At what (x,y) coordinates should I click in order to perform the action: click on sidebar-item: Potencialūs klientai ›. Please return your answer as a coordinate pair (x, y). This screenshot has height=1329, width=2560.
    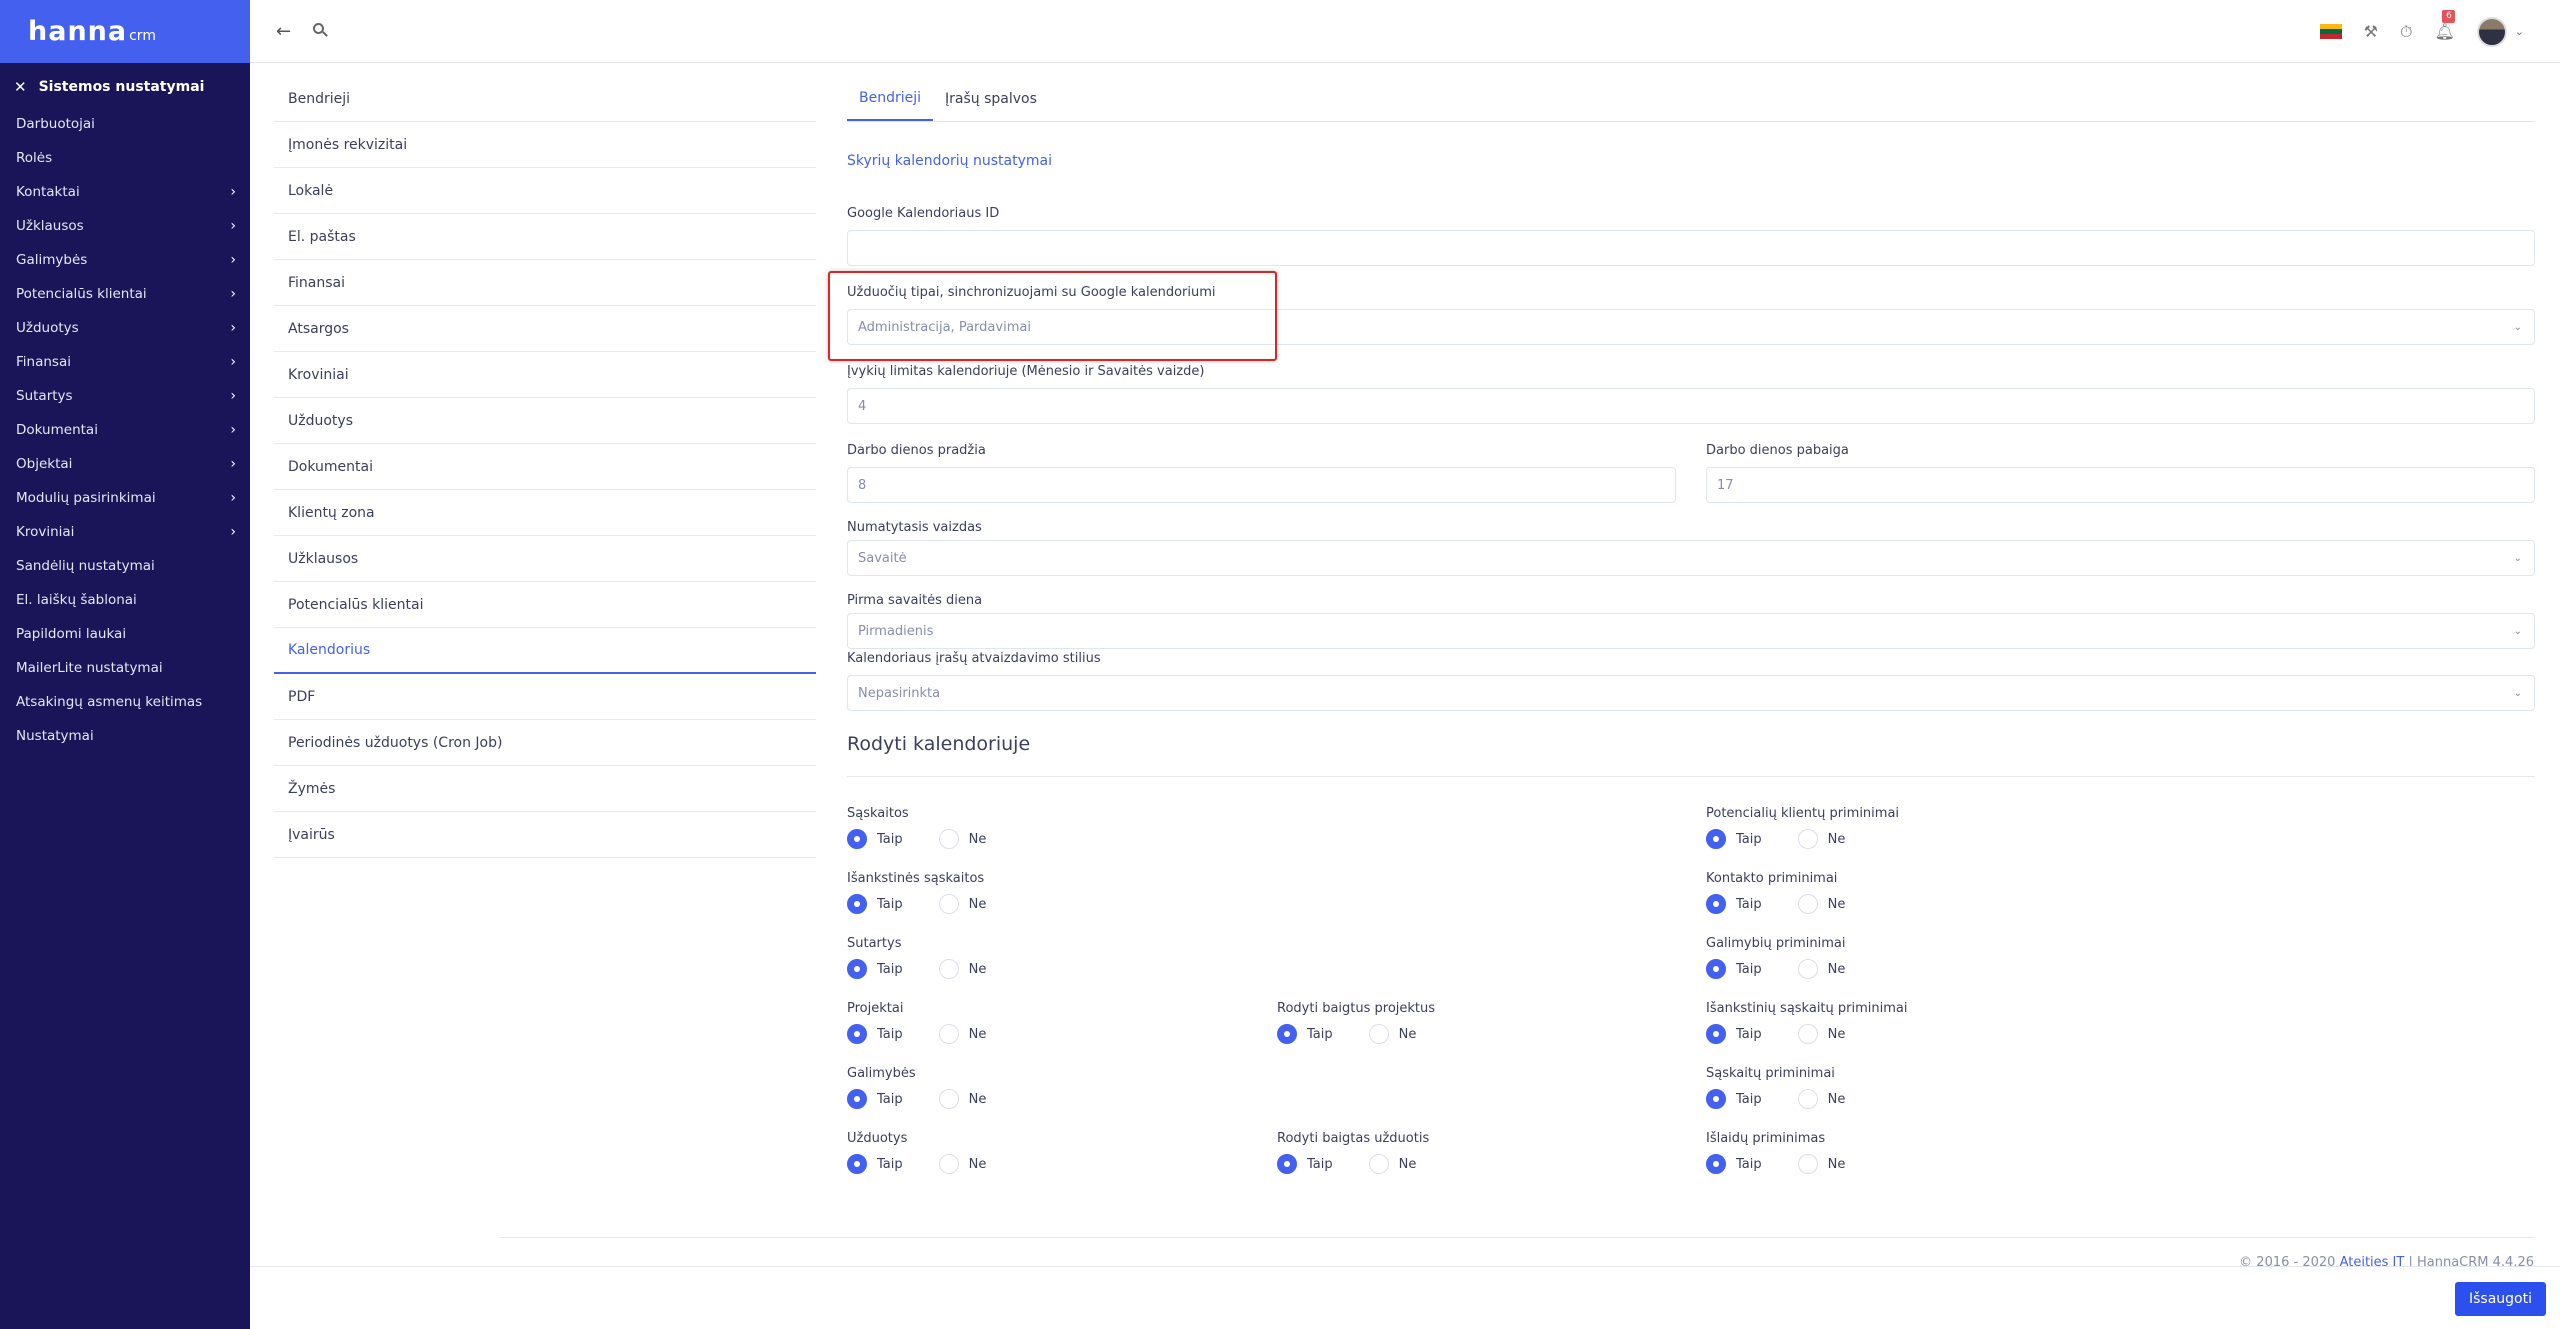
    Looking at the image, I should click on (125, 294).